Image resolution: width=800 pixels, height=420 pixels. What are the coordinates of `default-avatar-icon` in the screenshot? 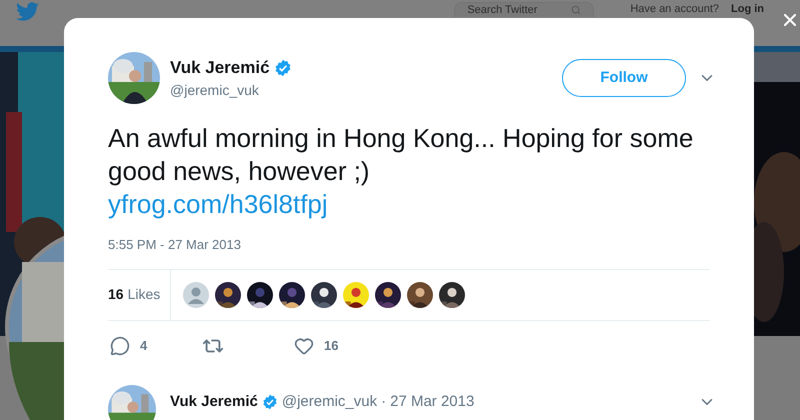 It's located at (196, 295).